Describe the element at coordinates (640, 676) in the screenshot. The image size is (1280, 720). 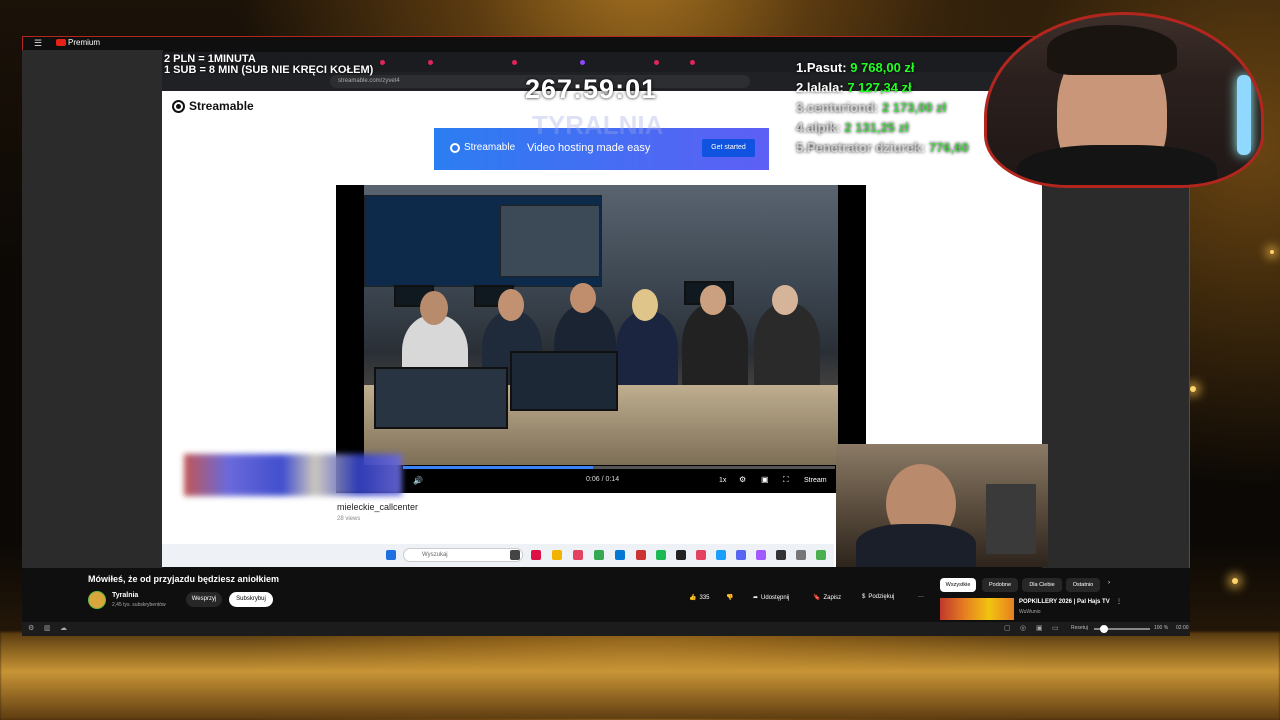
I see `gold-glow` at that location.